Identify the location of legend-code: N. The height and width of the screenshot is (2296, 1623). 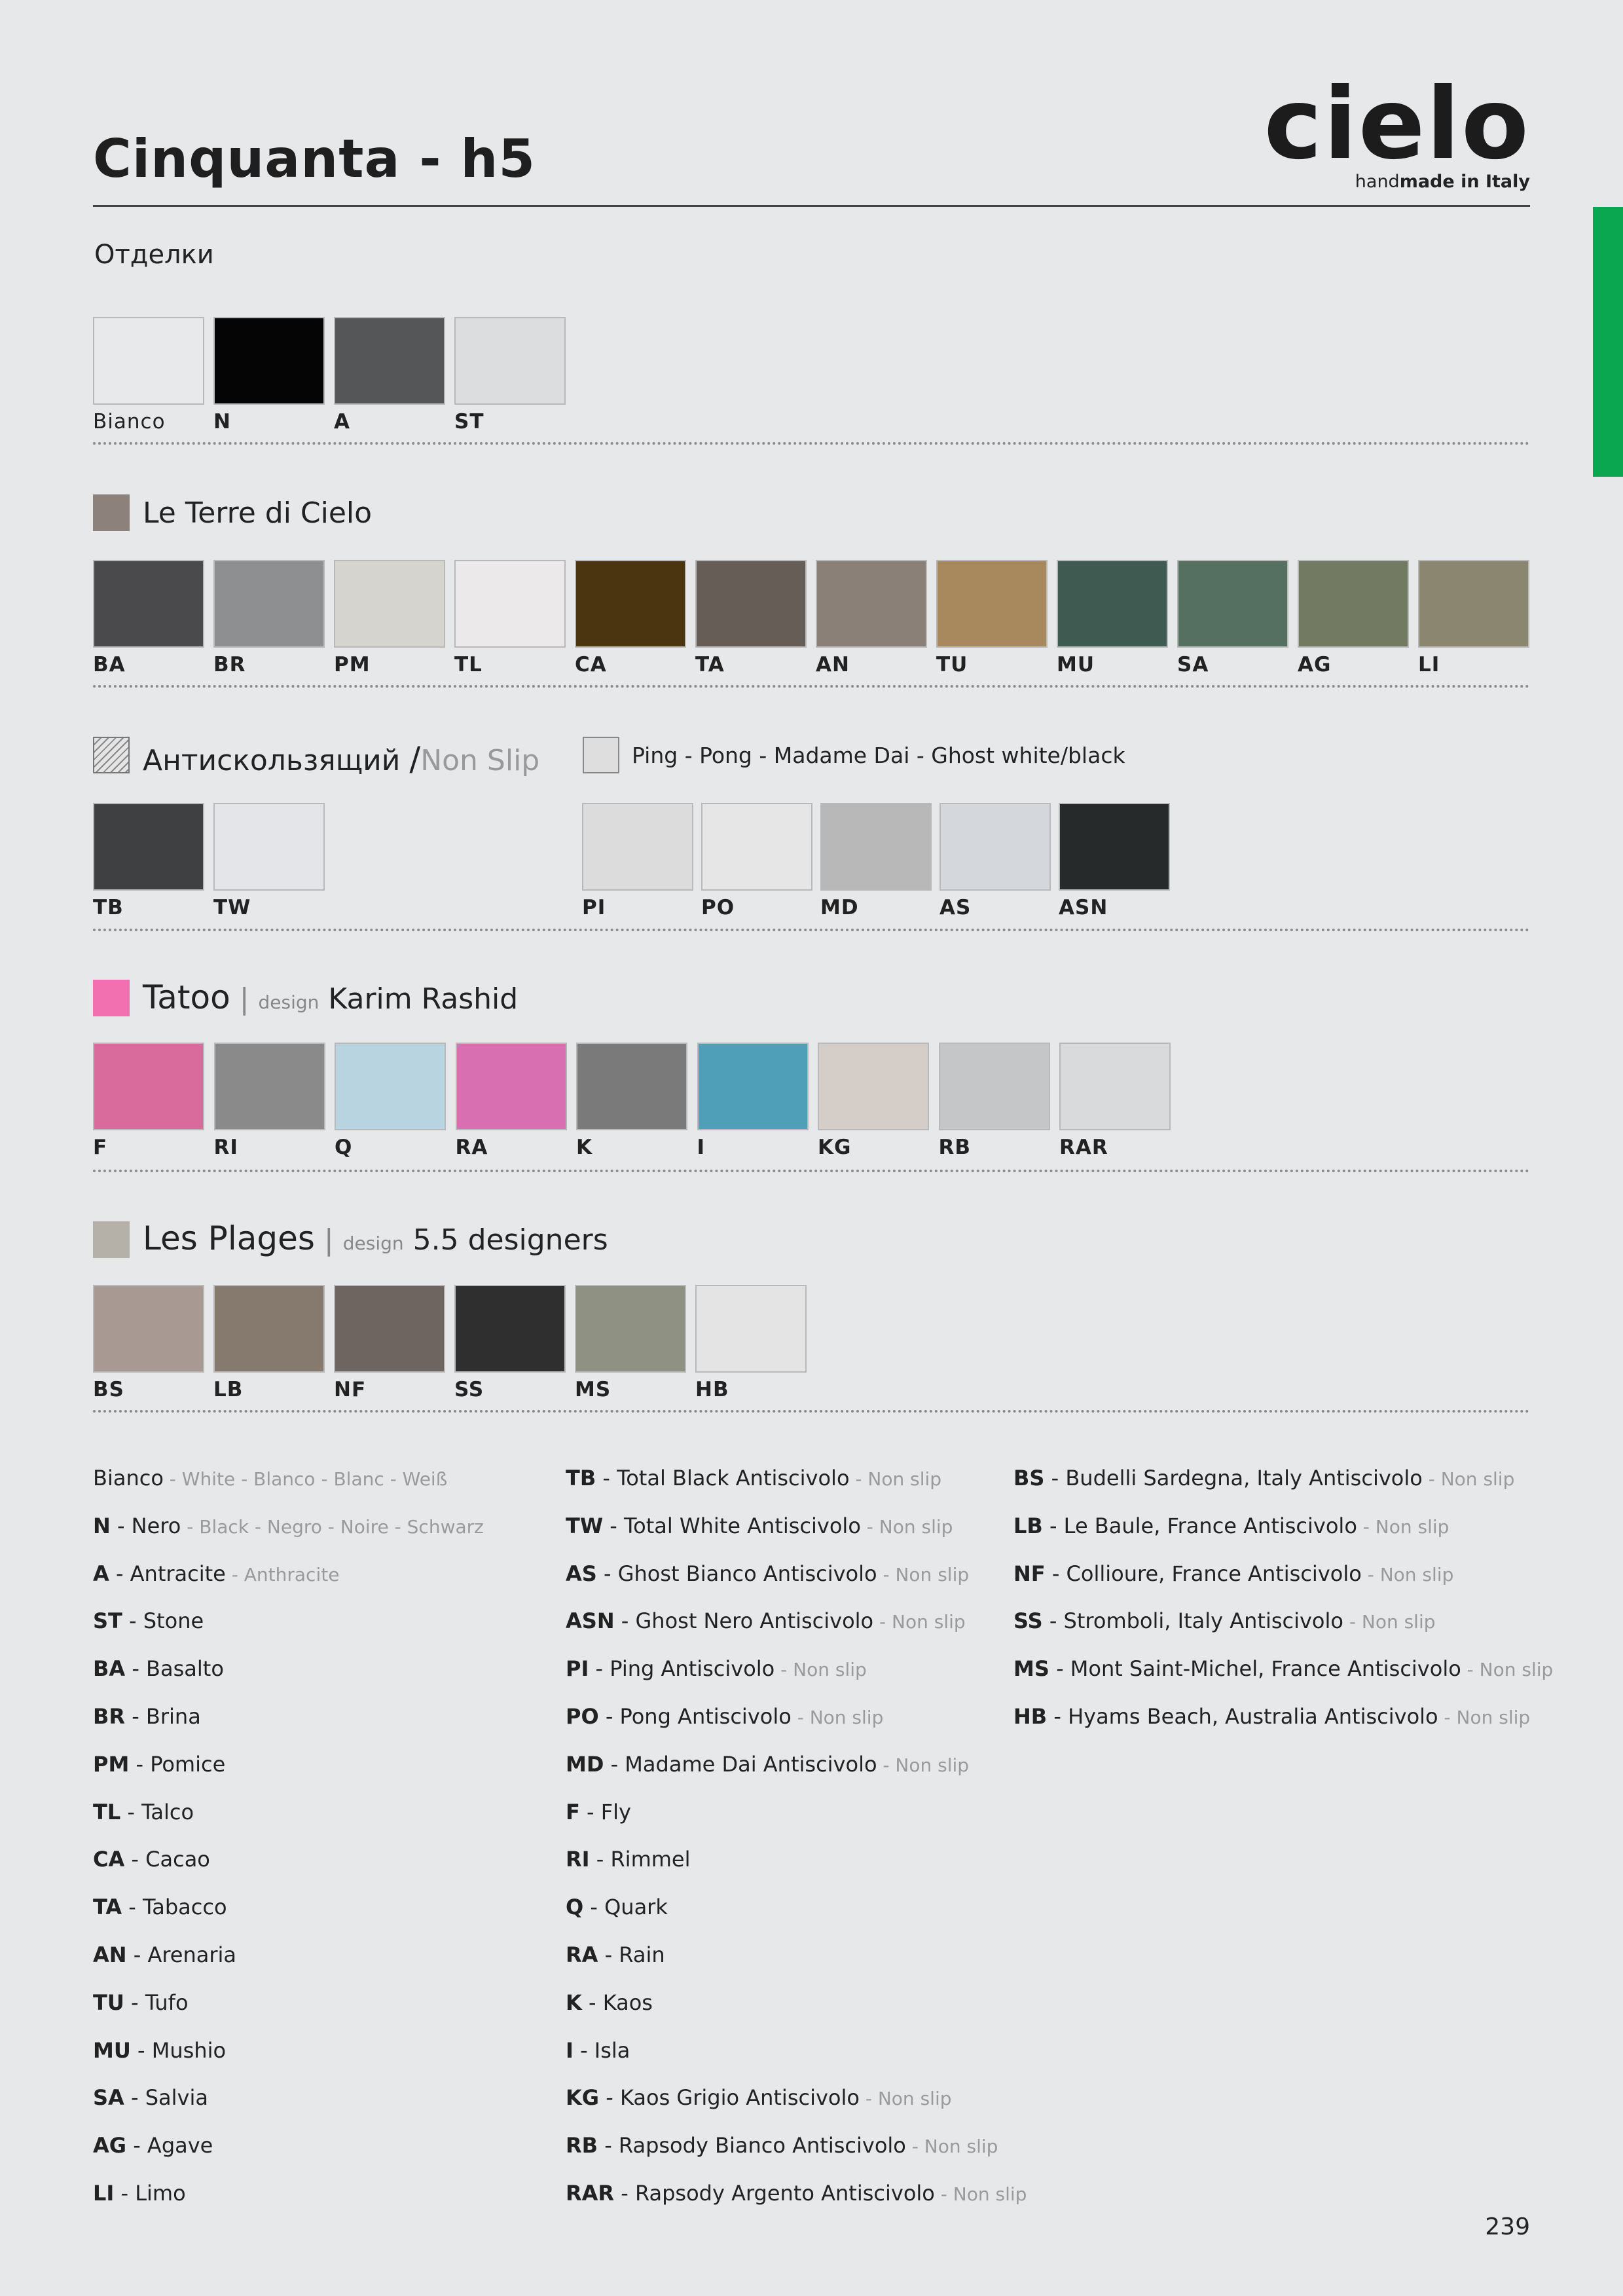
(102, 1526).